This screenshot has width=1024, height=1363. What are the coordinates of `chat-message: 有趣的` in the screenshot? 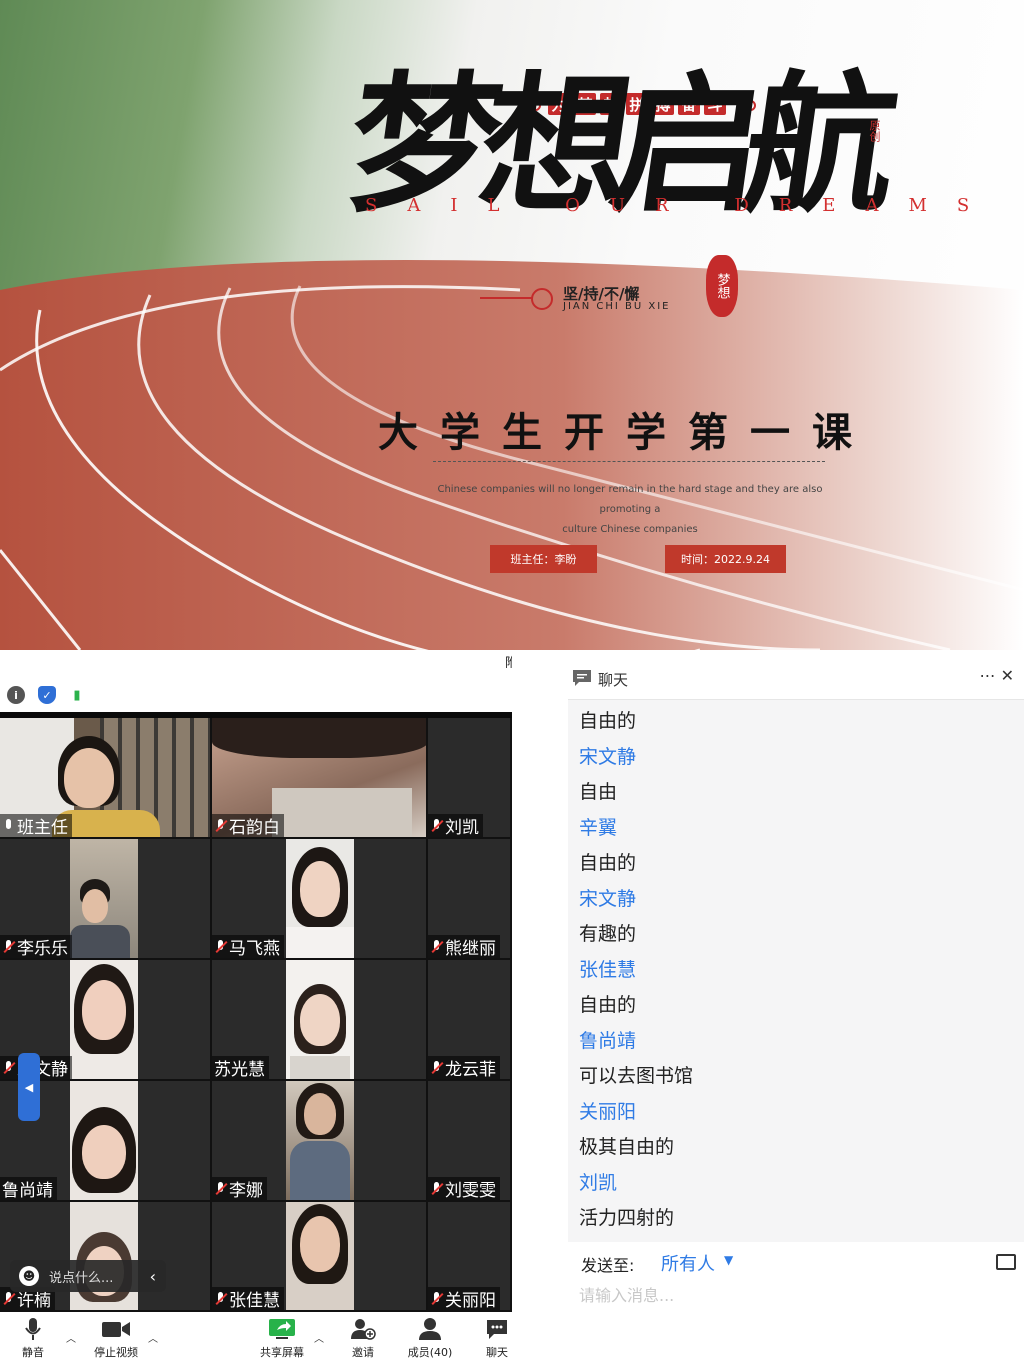 It's located at (608, 934).